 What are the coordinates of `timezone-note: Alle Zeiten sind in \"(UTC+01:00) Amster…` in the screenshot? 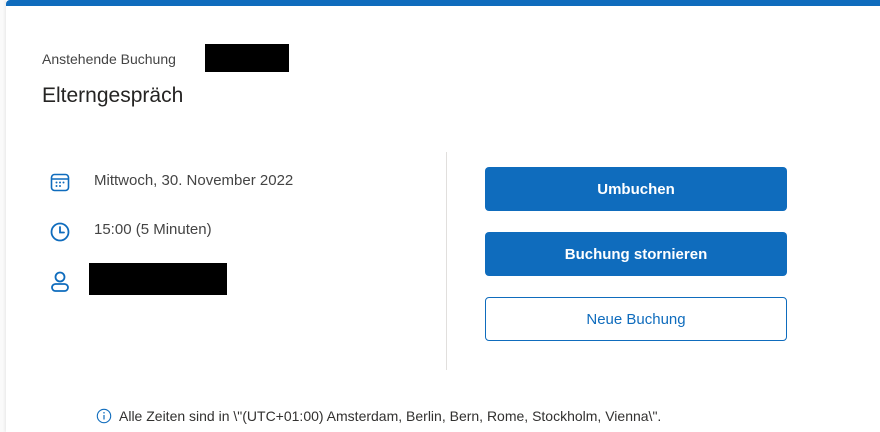 It's located at (378, 416).